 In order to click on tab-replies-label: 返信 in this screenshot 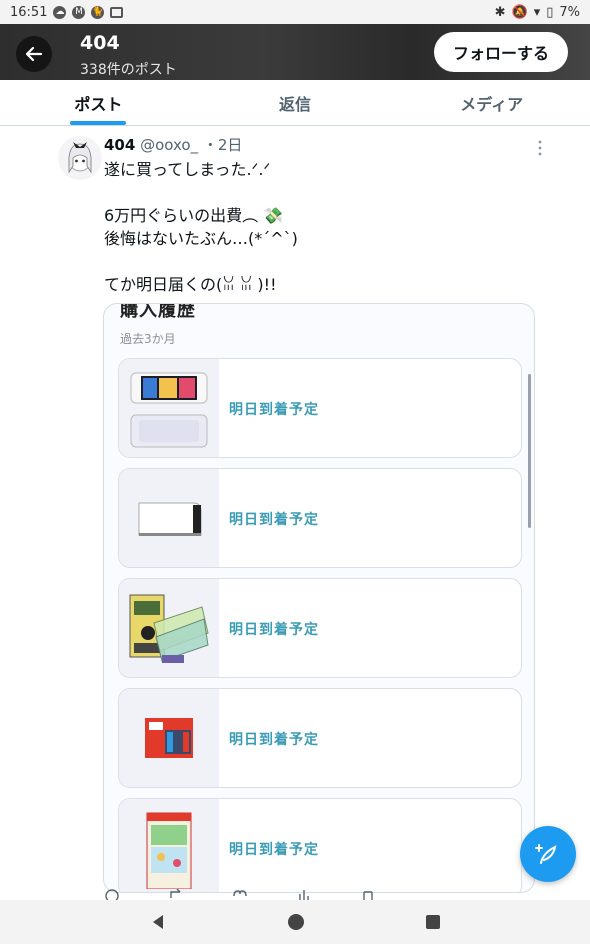, I will do `click(295, 104)`.